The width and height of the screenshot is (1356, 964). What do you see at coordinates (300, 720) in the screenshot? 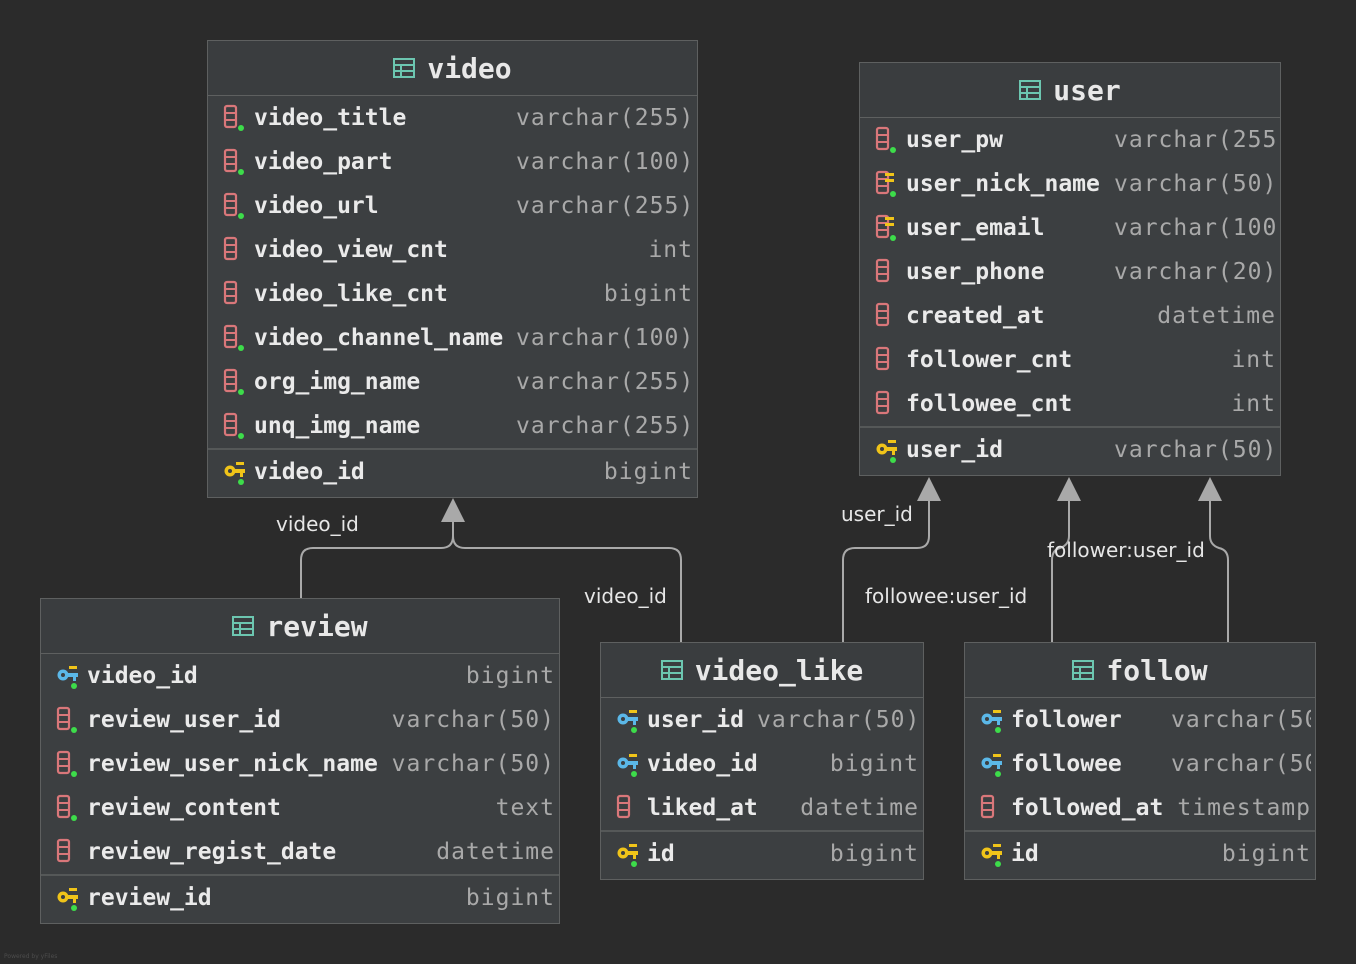
I see `column-row: review_user_id varchar(50)` at bounding box center [300, 720].